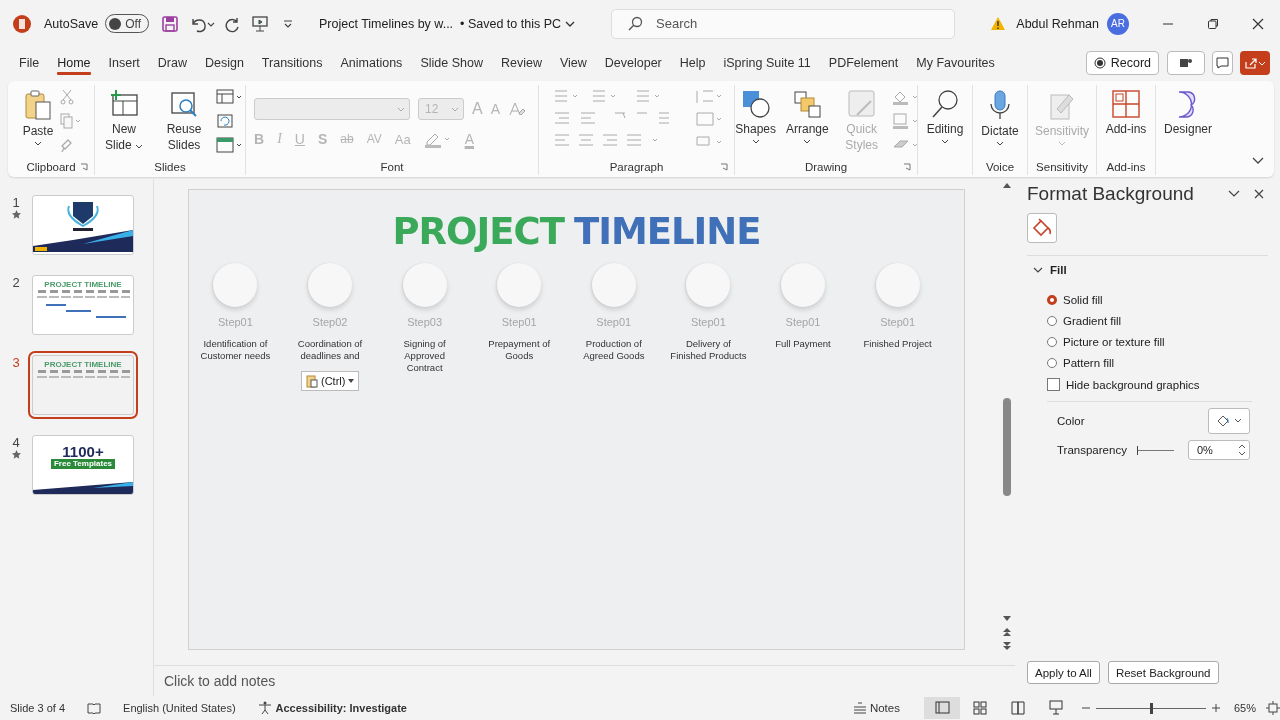  I want to click on comments-button, so click(1222, 63).